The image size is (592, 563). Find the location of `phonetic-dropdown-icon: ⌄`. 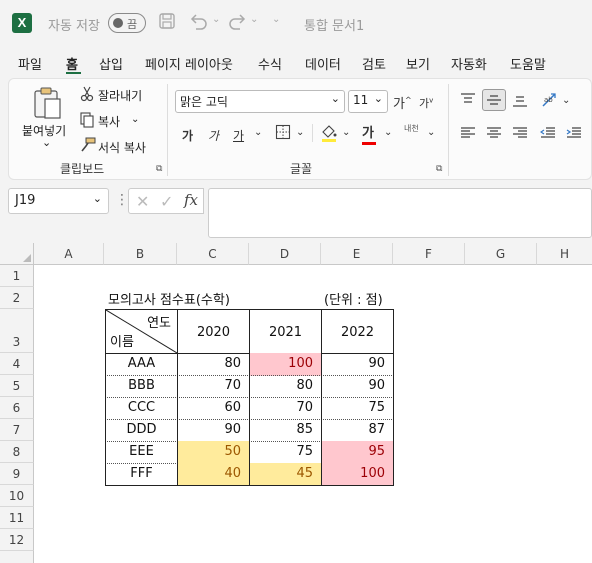

phonetic-dropdown-icon: ⌄ is located at coordinates (431, 132).